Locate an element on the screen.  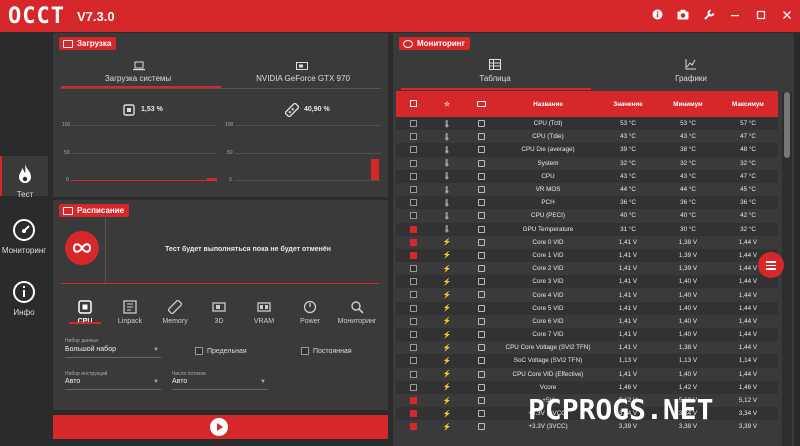
tab-graphs: Графики is located at coordinates (691, 78).